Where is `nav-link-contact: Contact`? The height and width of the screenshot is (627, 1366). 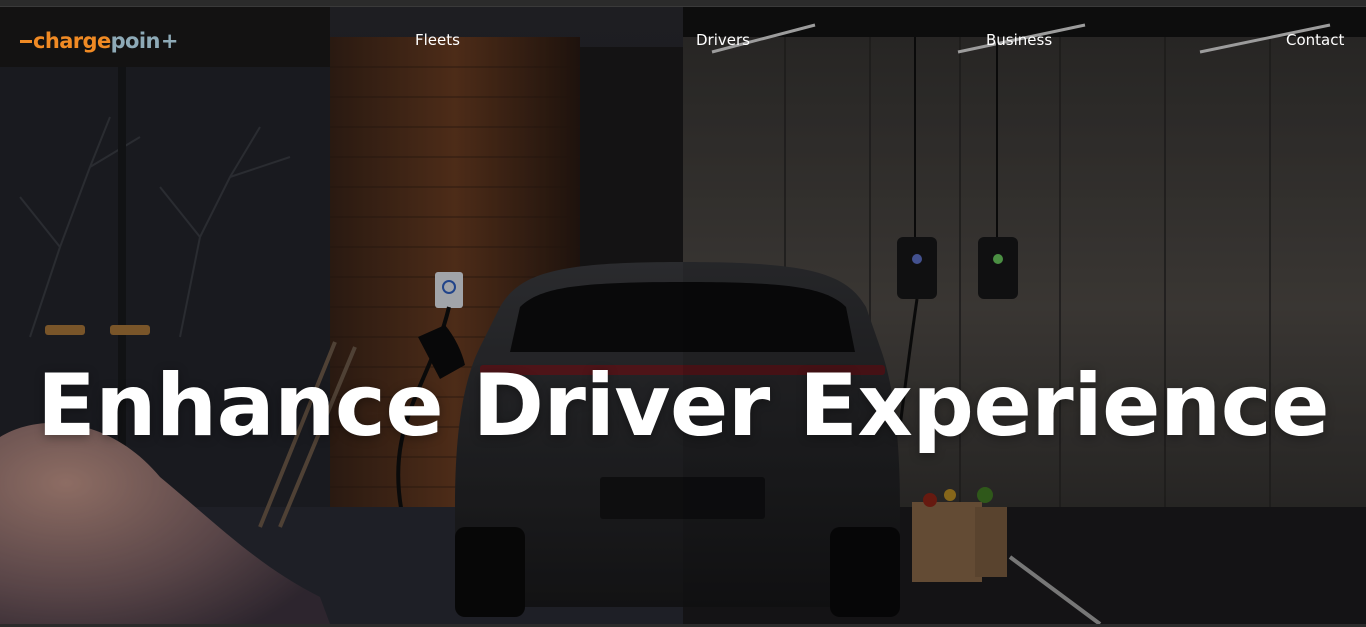
nav-link-contact: Contact is located at coordinates (1315, 40).